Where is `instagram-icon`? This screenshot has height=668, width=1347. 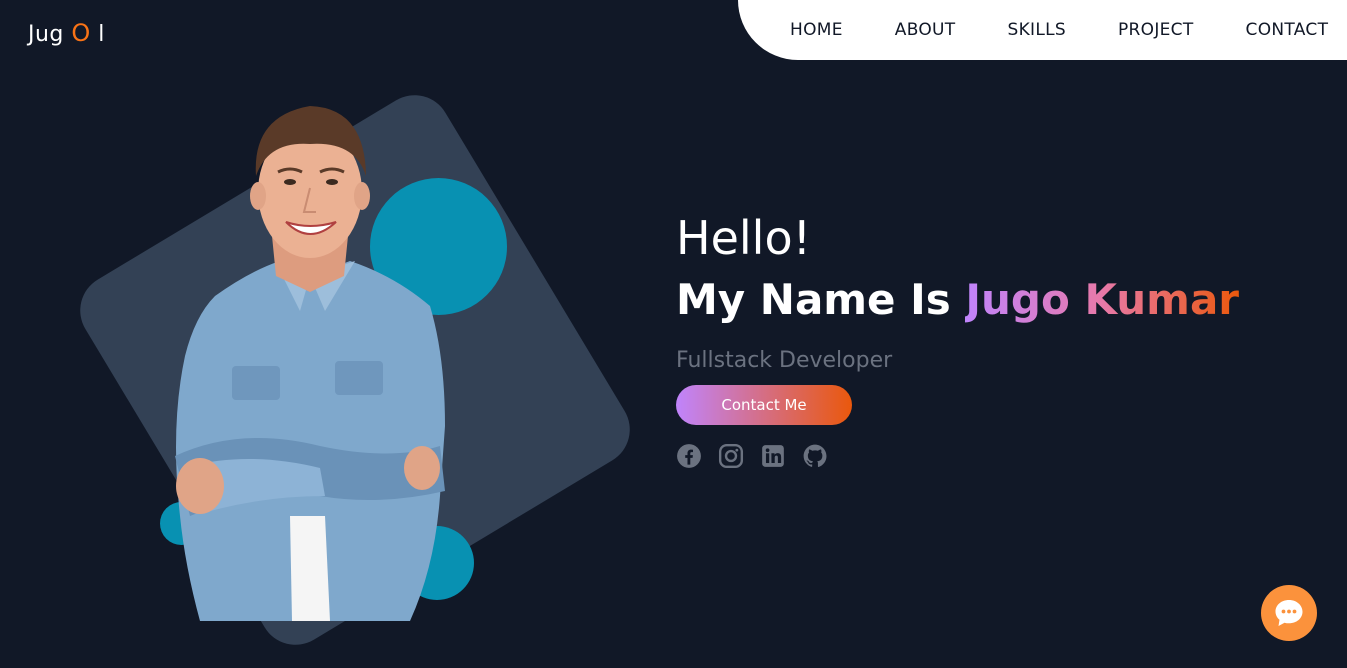 instagram-icon is located at coordinates (731, 456).